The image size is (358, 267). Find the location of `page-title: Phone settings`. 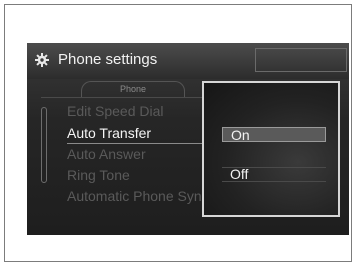

page-title: Phone settings is located at coordinates (108, 59).